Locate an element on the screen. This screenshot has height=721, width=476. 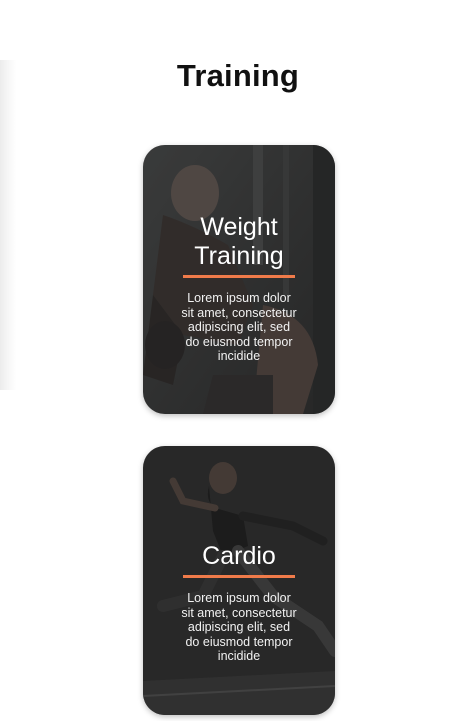
side-edge-shadow is located at coordinates (8, 225).